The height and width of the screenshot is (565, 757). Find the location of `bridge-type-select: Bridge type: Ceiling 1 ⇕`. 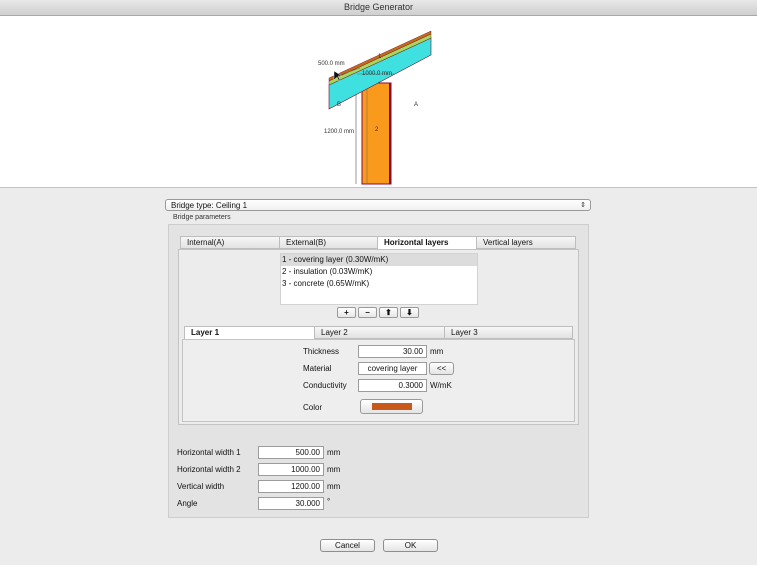

bridge-type-select: Bridge type: Ceiling 1 ⇕ is located at coordinates (378, 205).